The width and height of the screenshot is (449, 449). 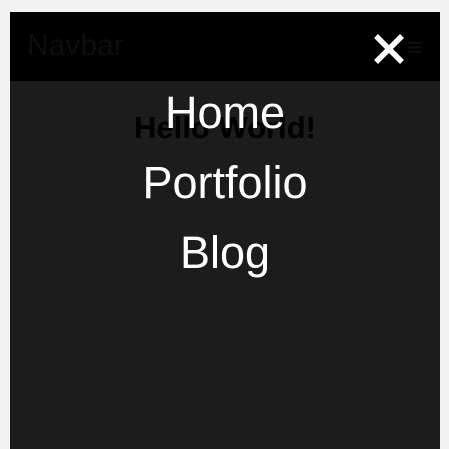 I want to click on menu-link-blog: Blog, so click(x=225, y=252).